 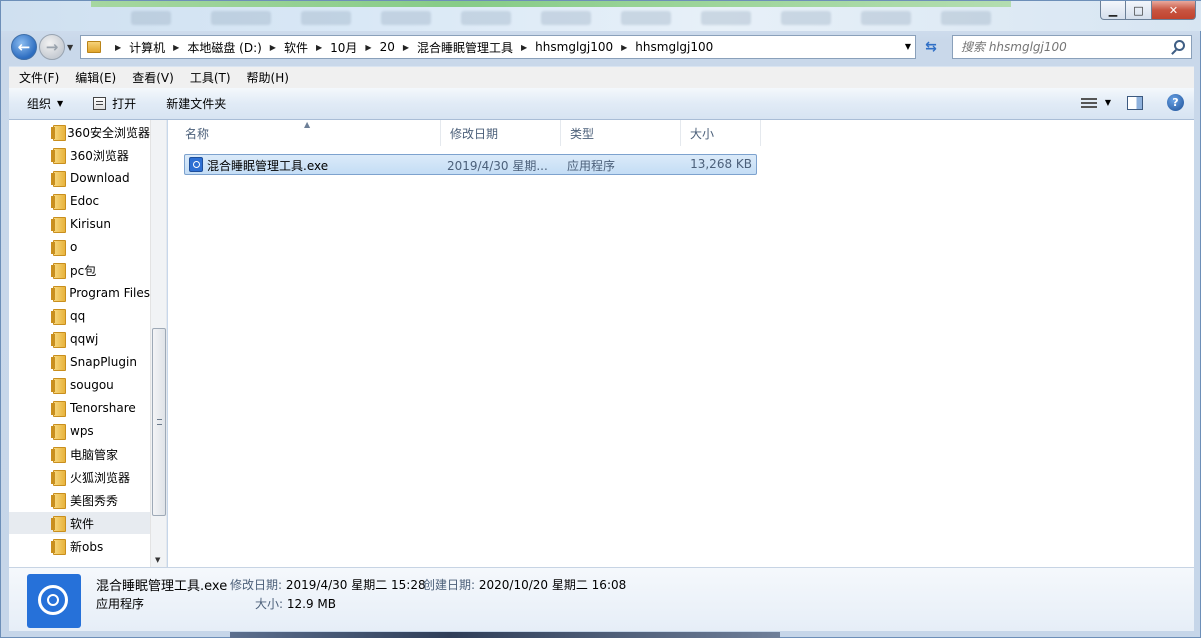 I want to click on tree-scrollbar: ▼, so click(x=158, y=343).